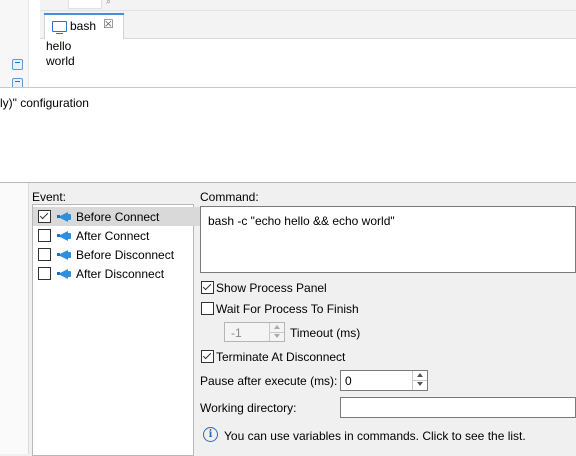 The height and width of the screenshot is (456, 576). Describe the element at coordinates (325, 333) in the screenshot. I see `timeout-label: Timeout (ms)` at that location.